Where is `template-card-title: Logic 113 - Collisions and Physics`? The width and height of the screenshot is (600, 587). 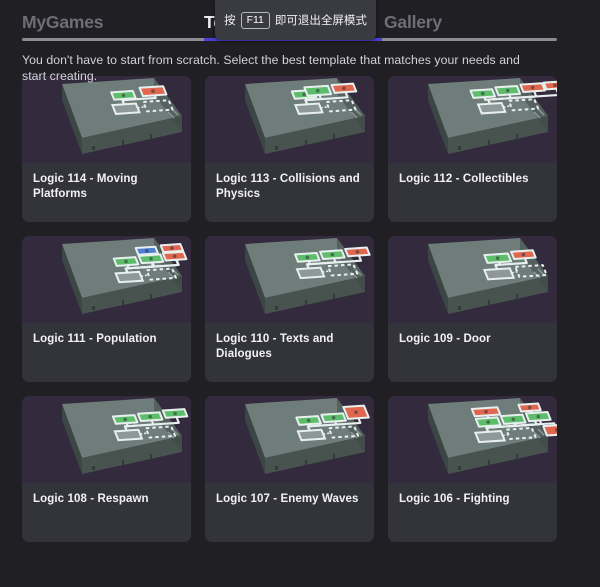
template-card-title: Logic 113 - Collisions and Physics is located at coordinates (288, 186).